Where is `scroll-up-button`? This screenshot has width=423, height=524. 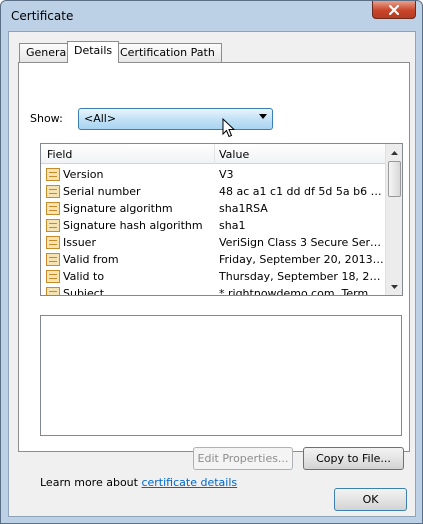 scroll-up-button is located at coordinates (394, 152).